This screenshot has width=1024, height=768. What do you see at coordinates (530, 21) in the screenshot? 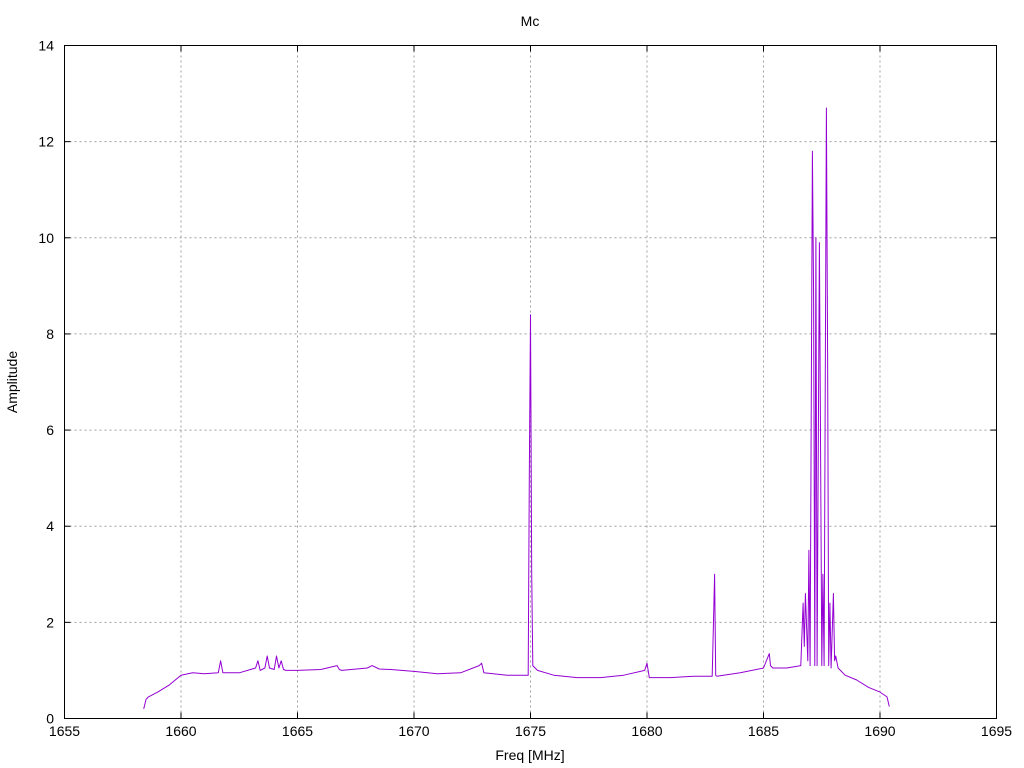
I see `chart-title: Mc` at bounding box center [530, 21].